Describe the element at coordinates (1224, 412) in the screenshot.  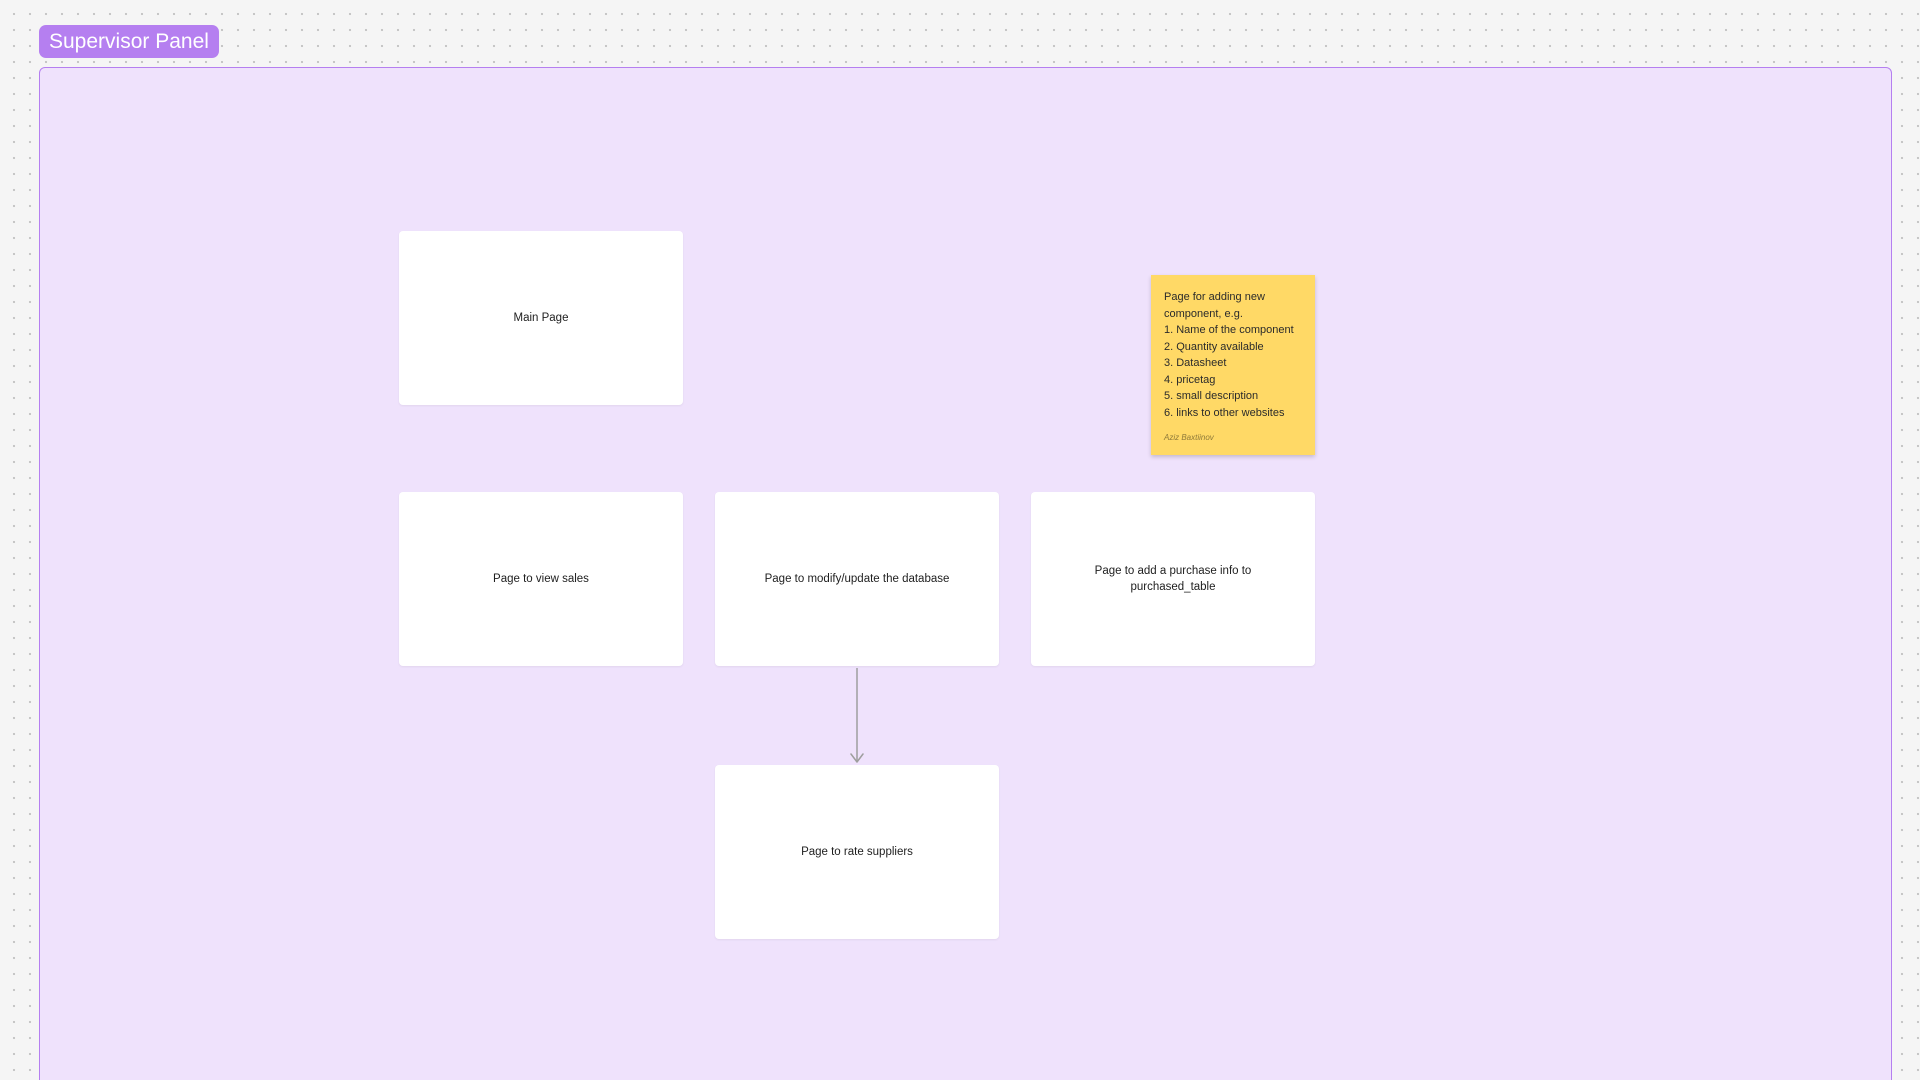
I see `sticky-note-line: 6. links to other websites` at that location.